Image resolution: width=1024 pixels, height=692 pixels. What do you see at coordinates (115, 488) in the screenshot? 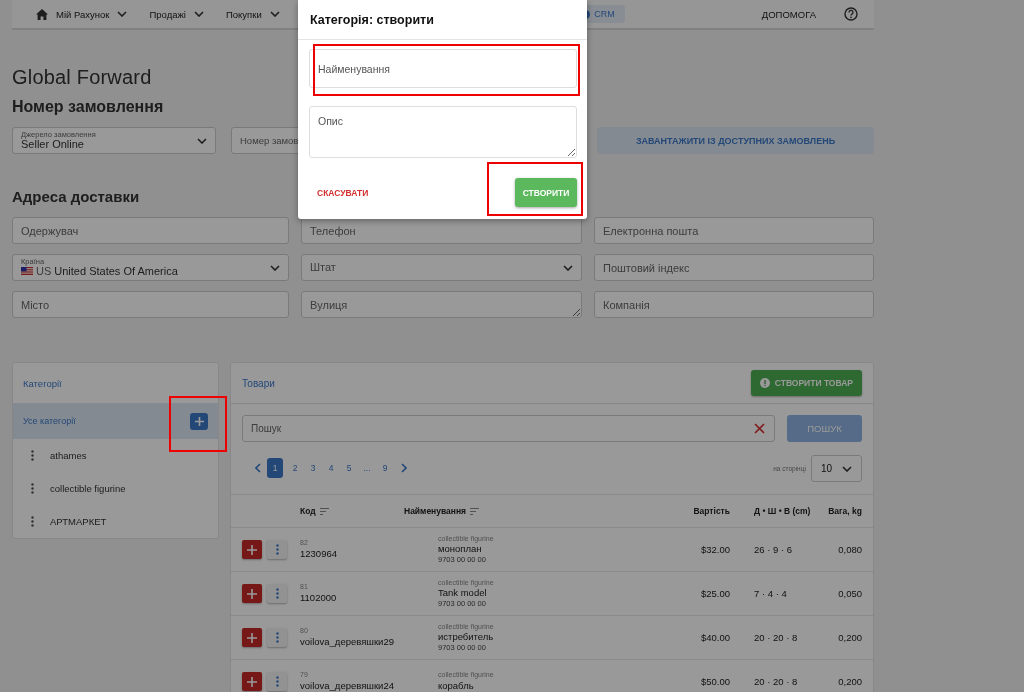
I see `category-item: collectible figurine` at bounding box center [115, 488].